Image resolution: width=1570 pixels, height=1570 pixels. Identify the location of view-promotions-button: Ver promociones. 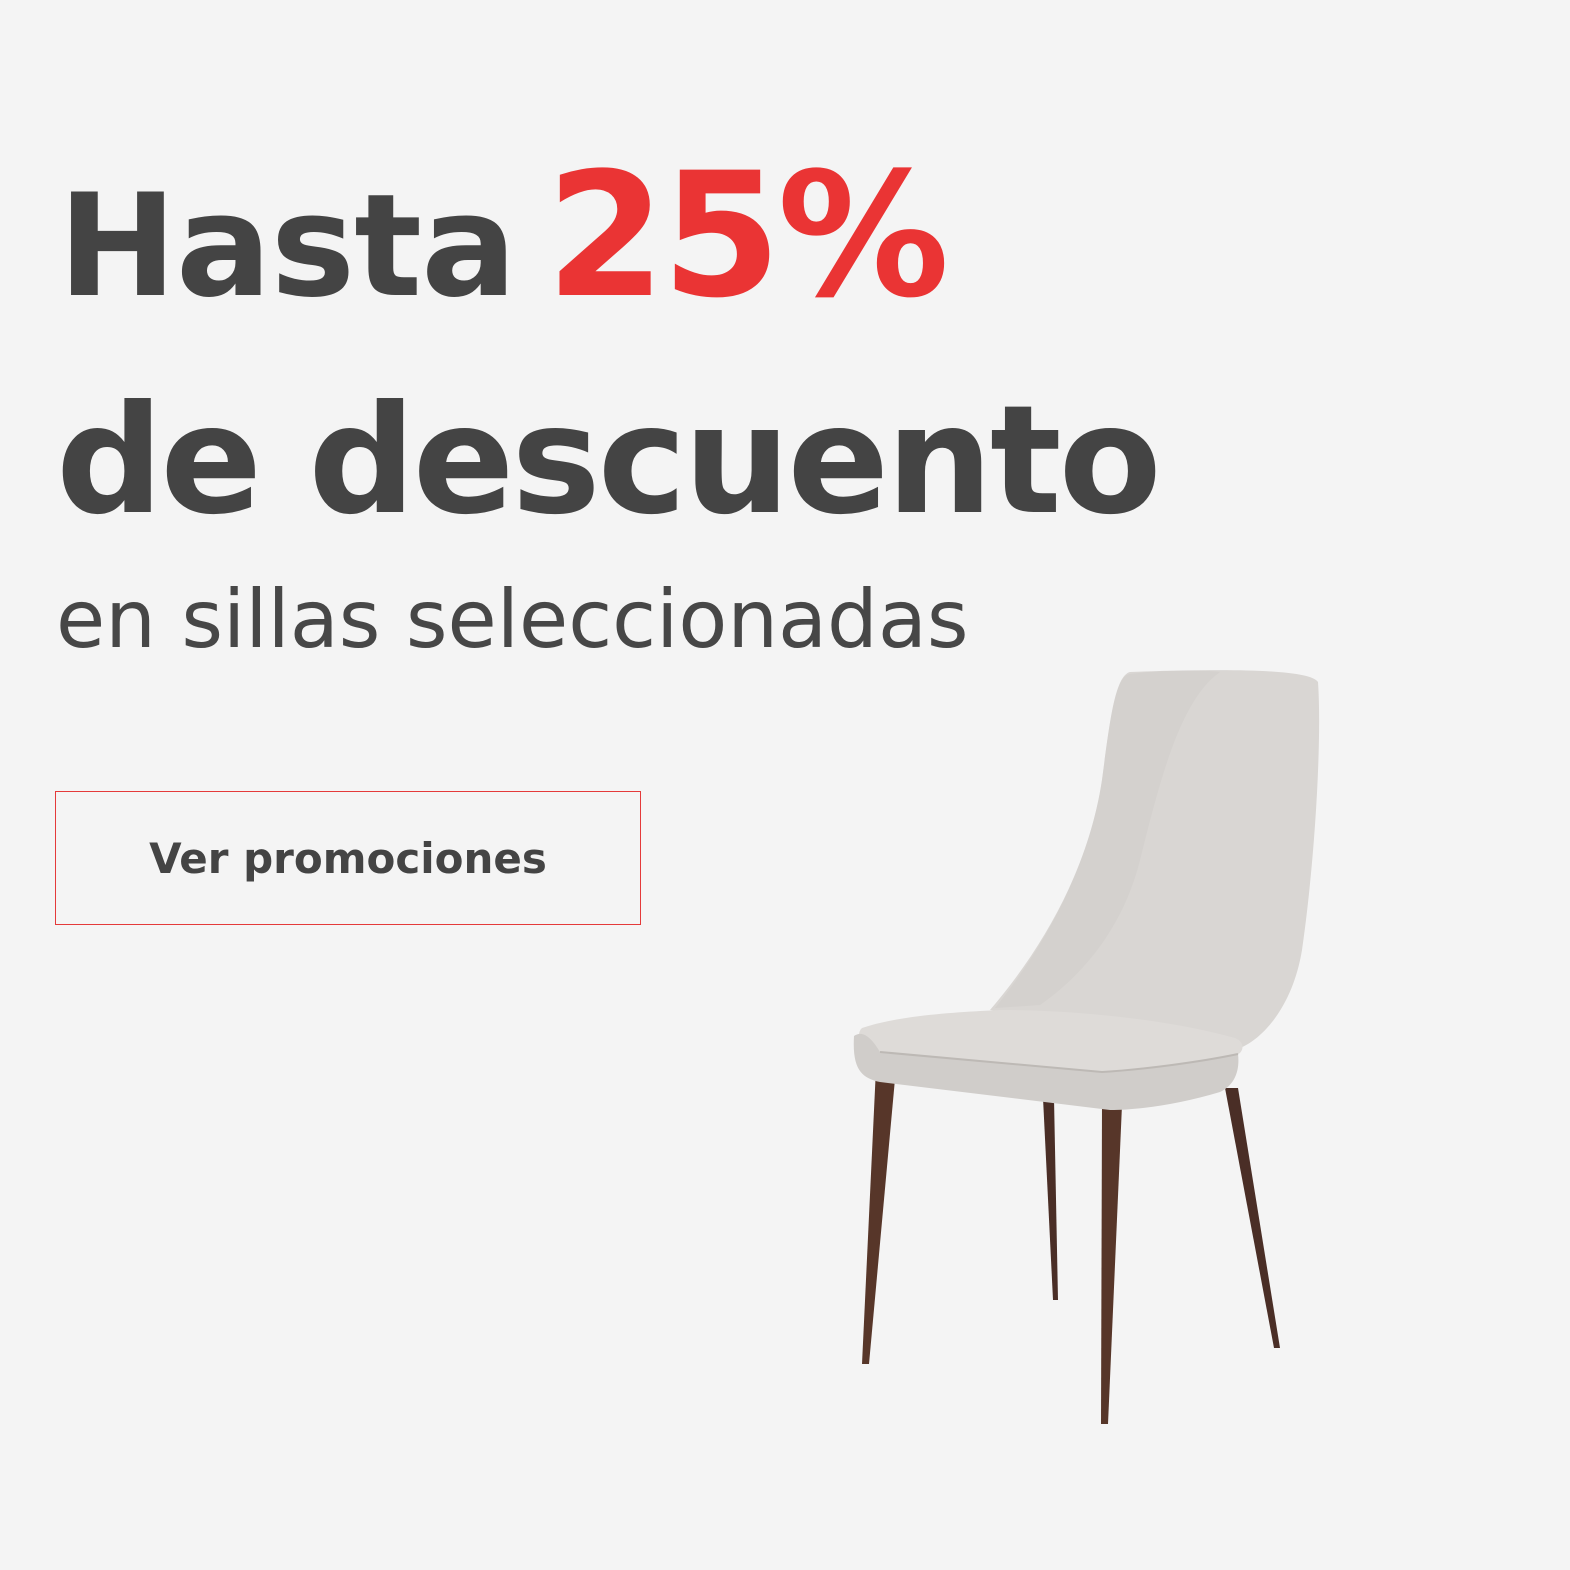
(348, 858).